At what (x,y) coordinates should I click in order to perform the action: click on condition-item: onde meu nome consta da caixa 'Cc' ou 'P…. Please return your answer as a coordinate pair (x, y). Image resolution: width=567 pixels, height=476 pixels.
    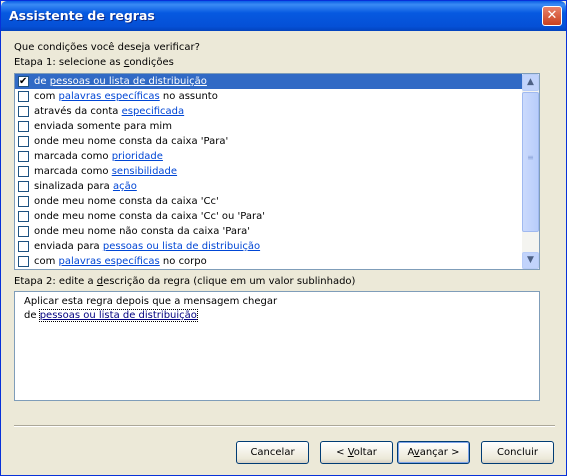
    Looking at the image, I should click on (268, 216).